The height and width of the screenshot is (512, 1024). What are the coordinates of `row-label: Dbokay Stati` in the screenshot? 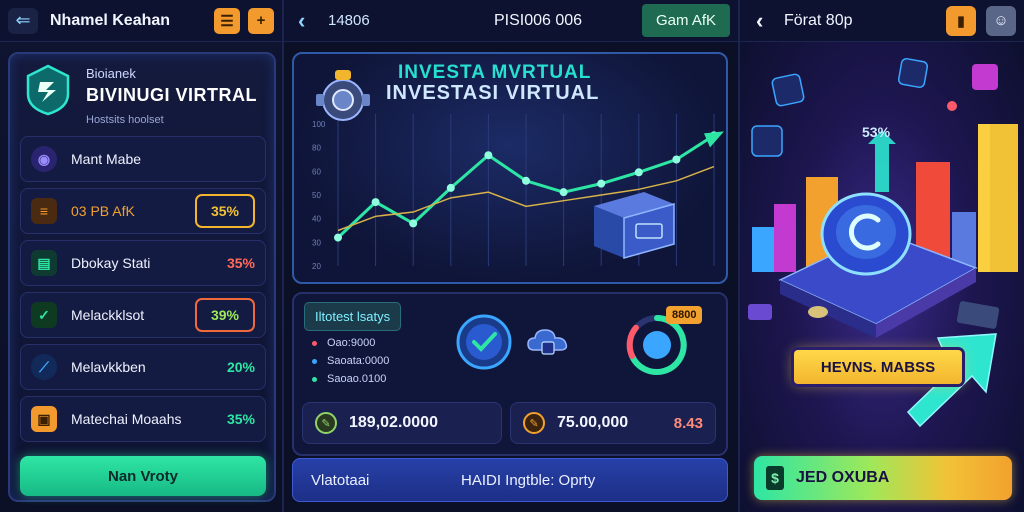 It's located at (111, 263).